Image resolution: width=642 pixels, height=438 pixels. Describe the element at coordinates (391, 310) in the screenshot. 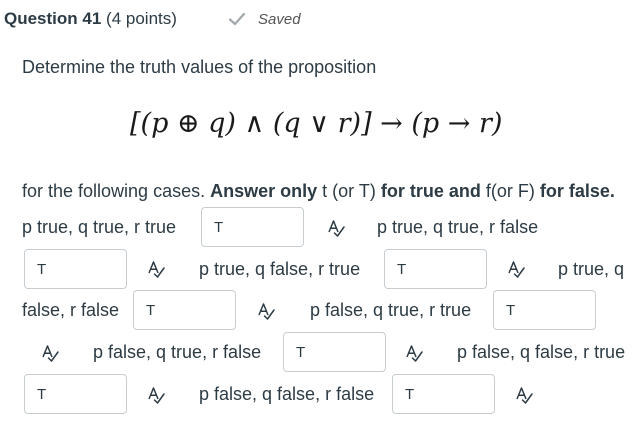

I see `case-label-5: p false, q true, r true` at that location.